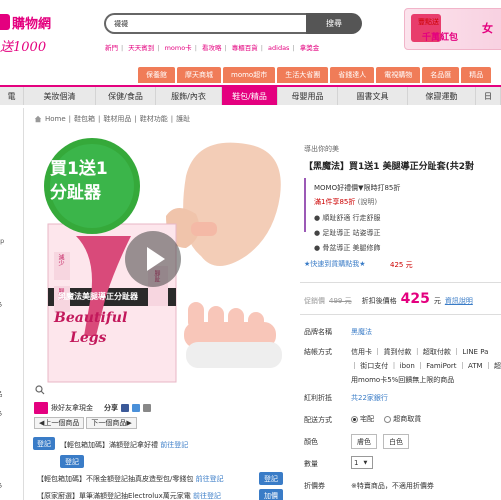  Describe the element at coordinates (407, 419) in the screenshot. I see `shipping-option-store-label: 超商取貨` at that location.